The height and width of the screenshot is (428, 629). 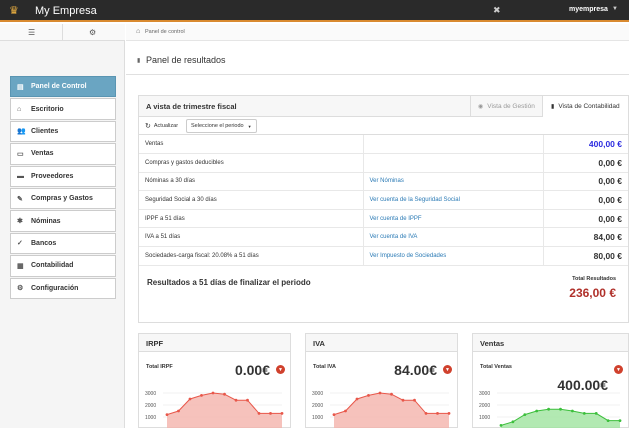 I want to click on sidebar-item-contabilidad: ▦ Contabilidad, so click(x=63, y=266).